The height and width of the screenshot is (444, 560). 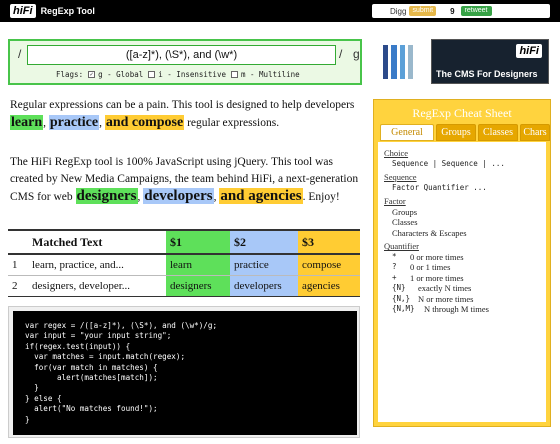 I want to click on quantifier-symbol: {N,}, so click(x=401, y=298).